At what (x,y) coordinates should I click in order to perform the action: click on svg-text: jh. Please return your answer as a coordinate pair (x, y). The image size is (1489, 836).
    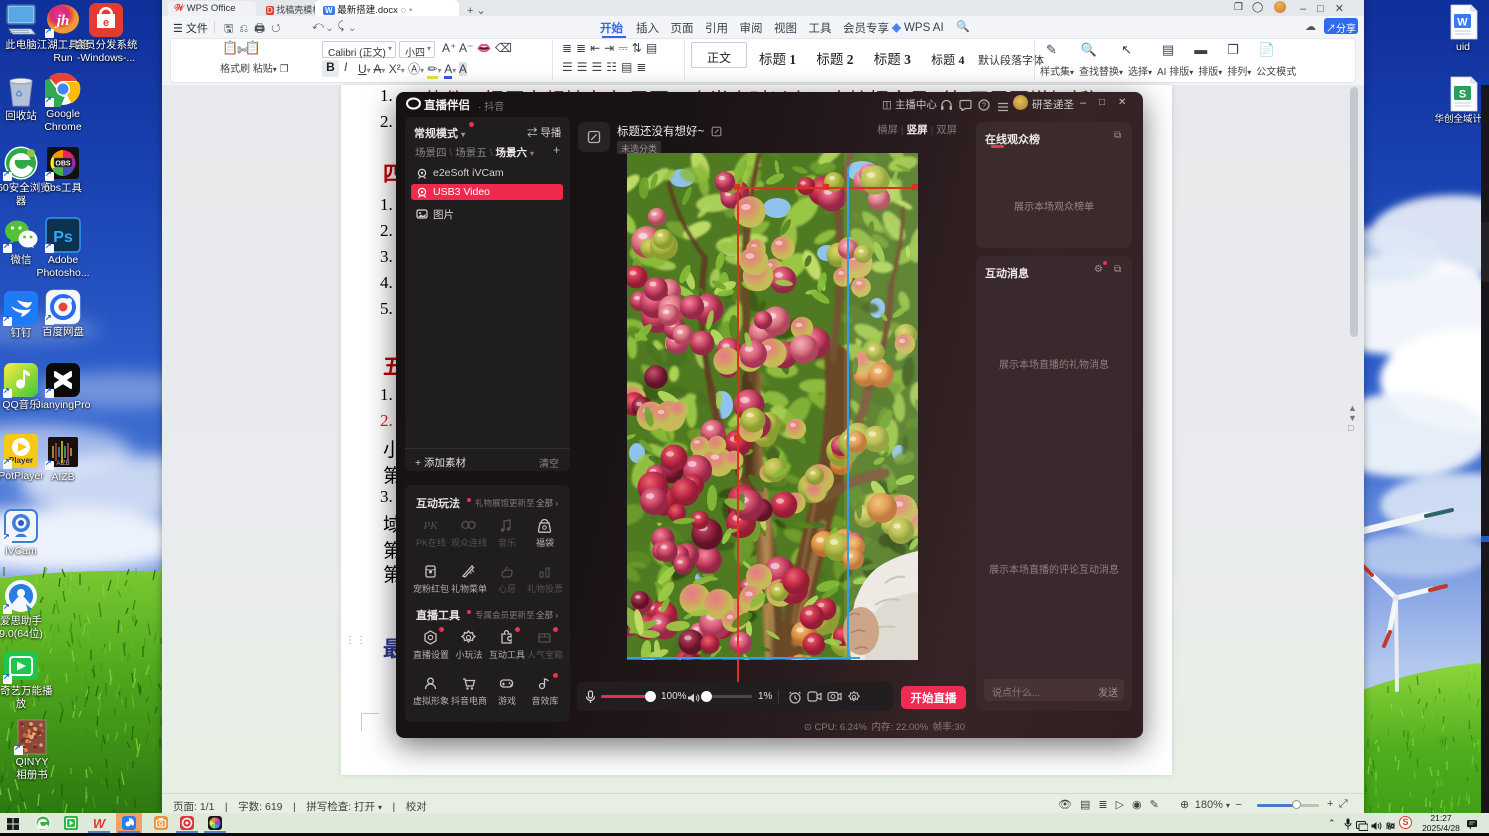
    Looking at the image, I should click on (62, 21).